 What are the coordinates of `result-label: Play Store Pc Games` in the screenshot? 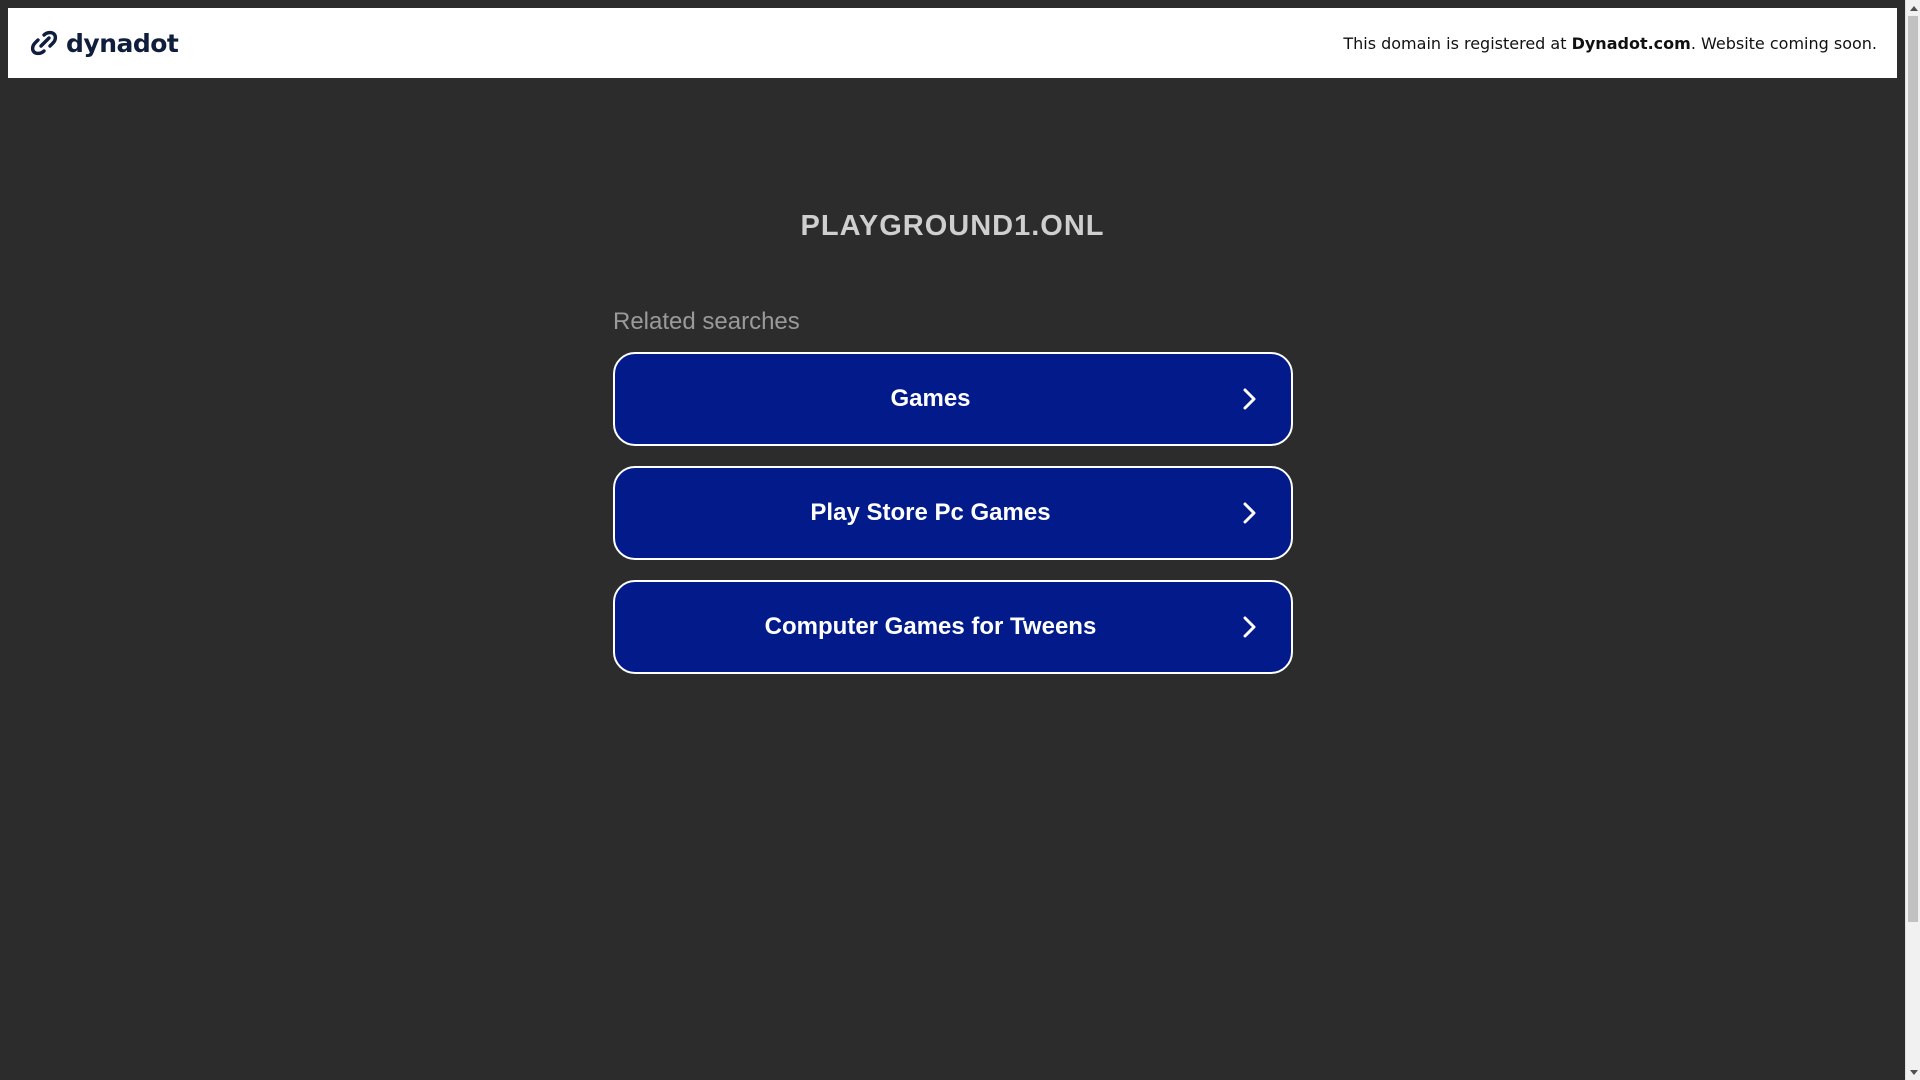 It's located at (930, 512).